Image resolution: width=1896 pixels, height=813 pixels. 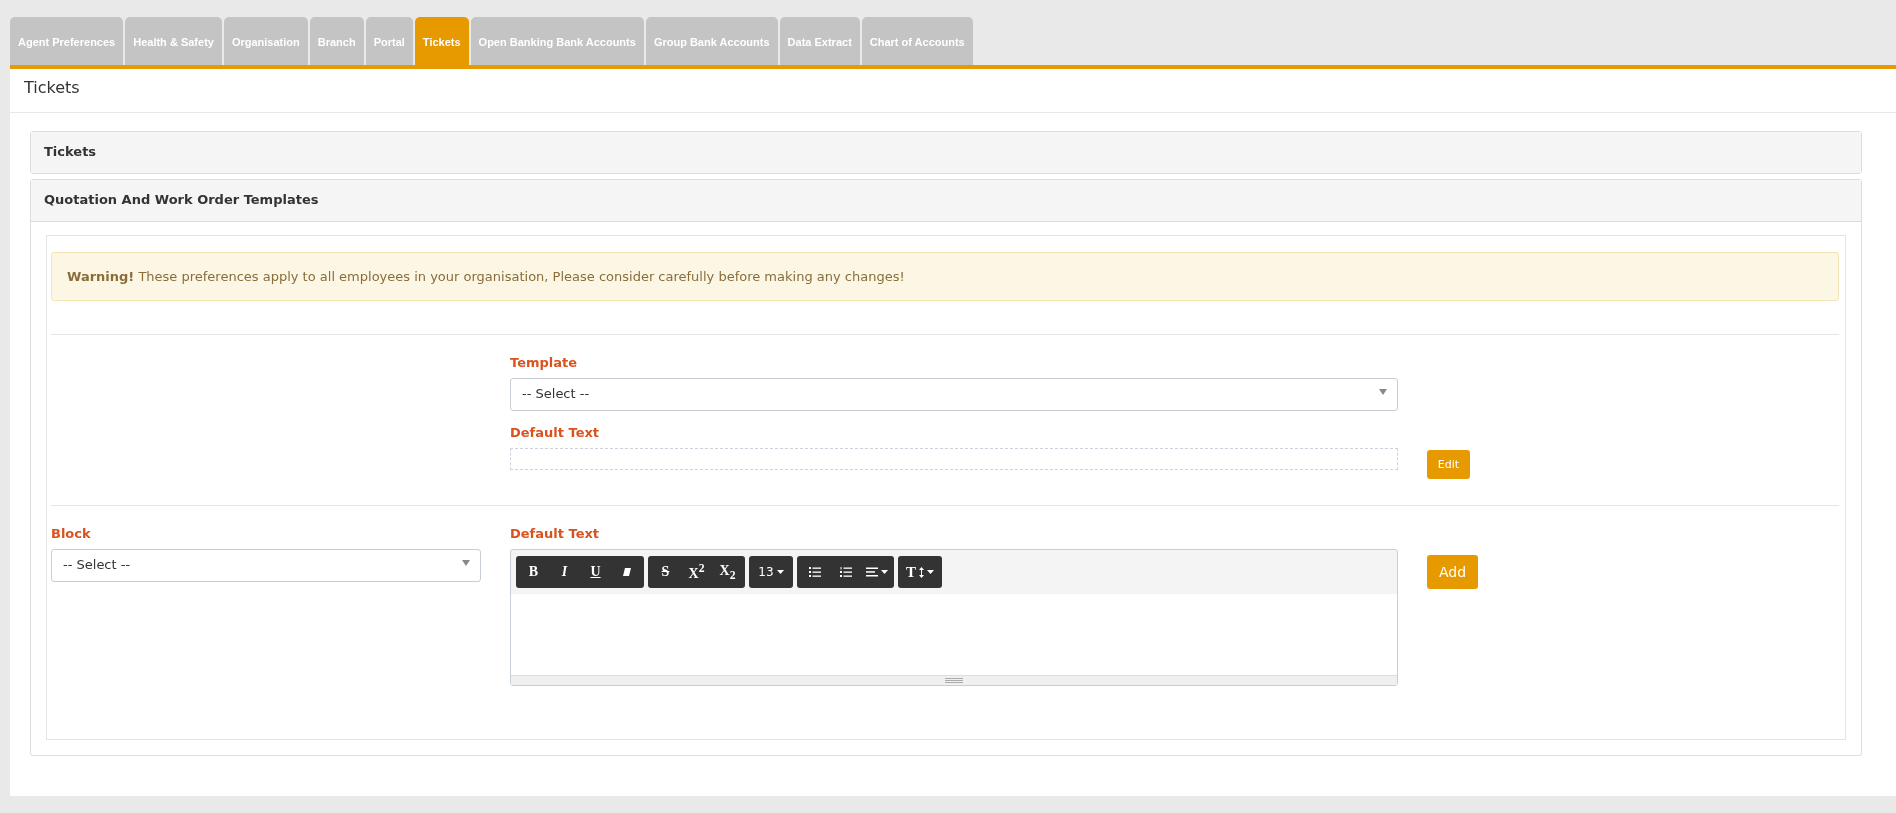 I want to click on default-text-field, so click(x=954, y=459).